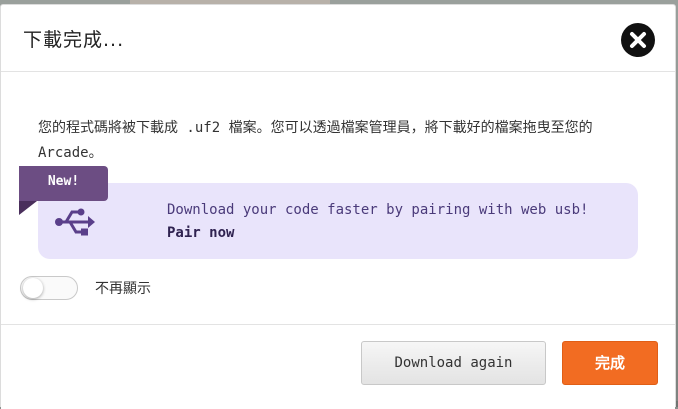 This screenshot has width=678, height=409. I want to click on pair-now-link: Pair now, so click(377, 233).